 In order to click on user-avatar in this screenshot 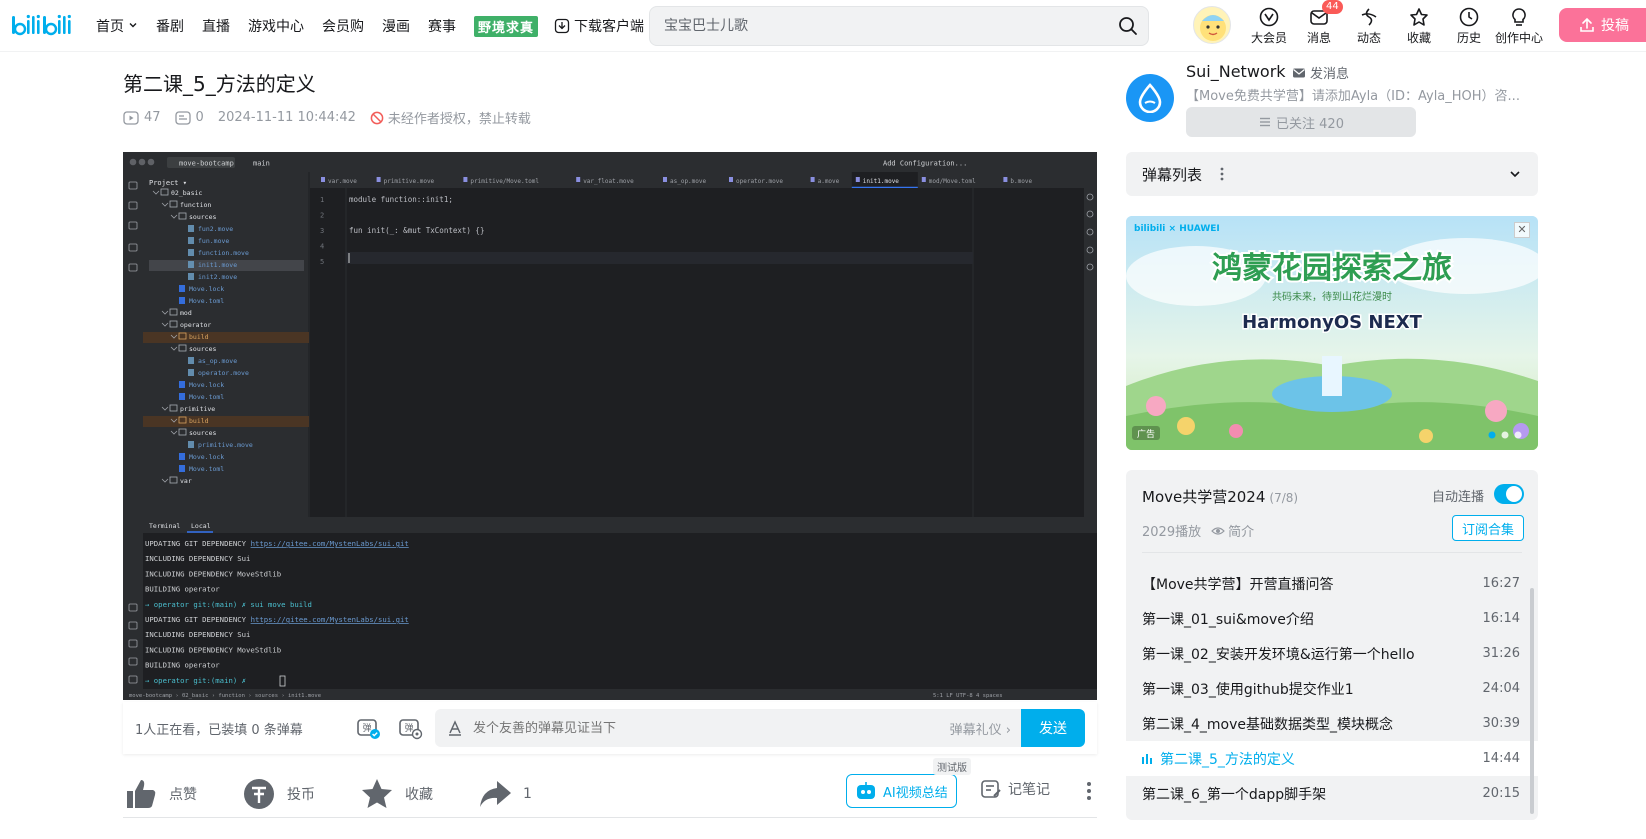, I will do `click(1212, 25)`.